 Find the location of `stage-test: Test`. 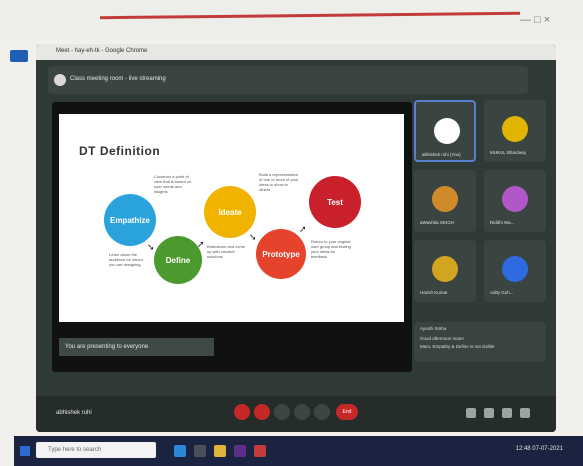

stage-test: Test is located at coordinates (335, 202).